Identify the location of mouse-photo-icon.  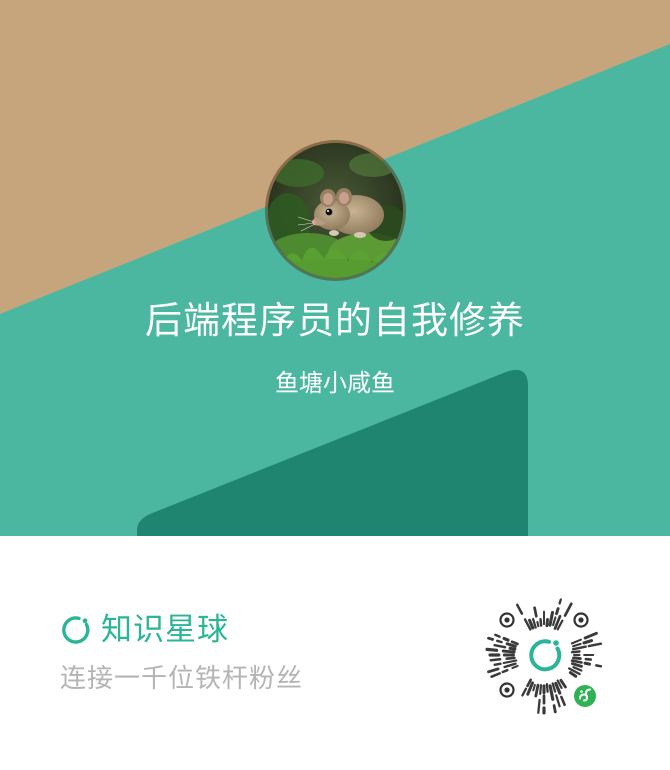
(335, 210).